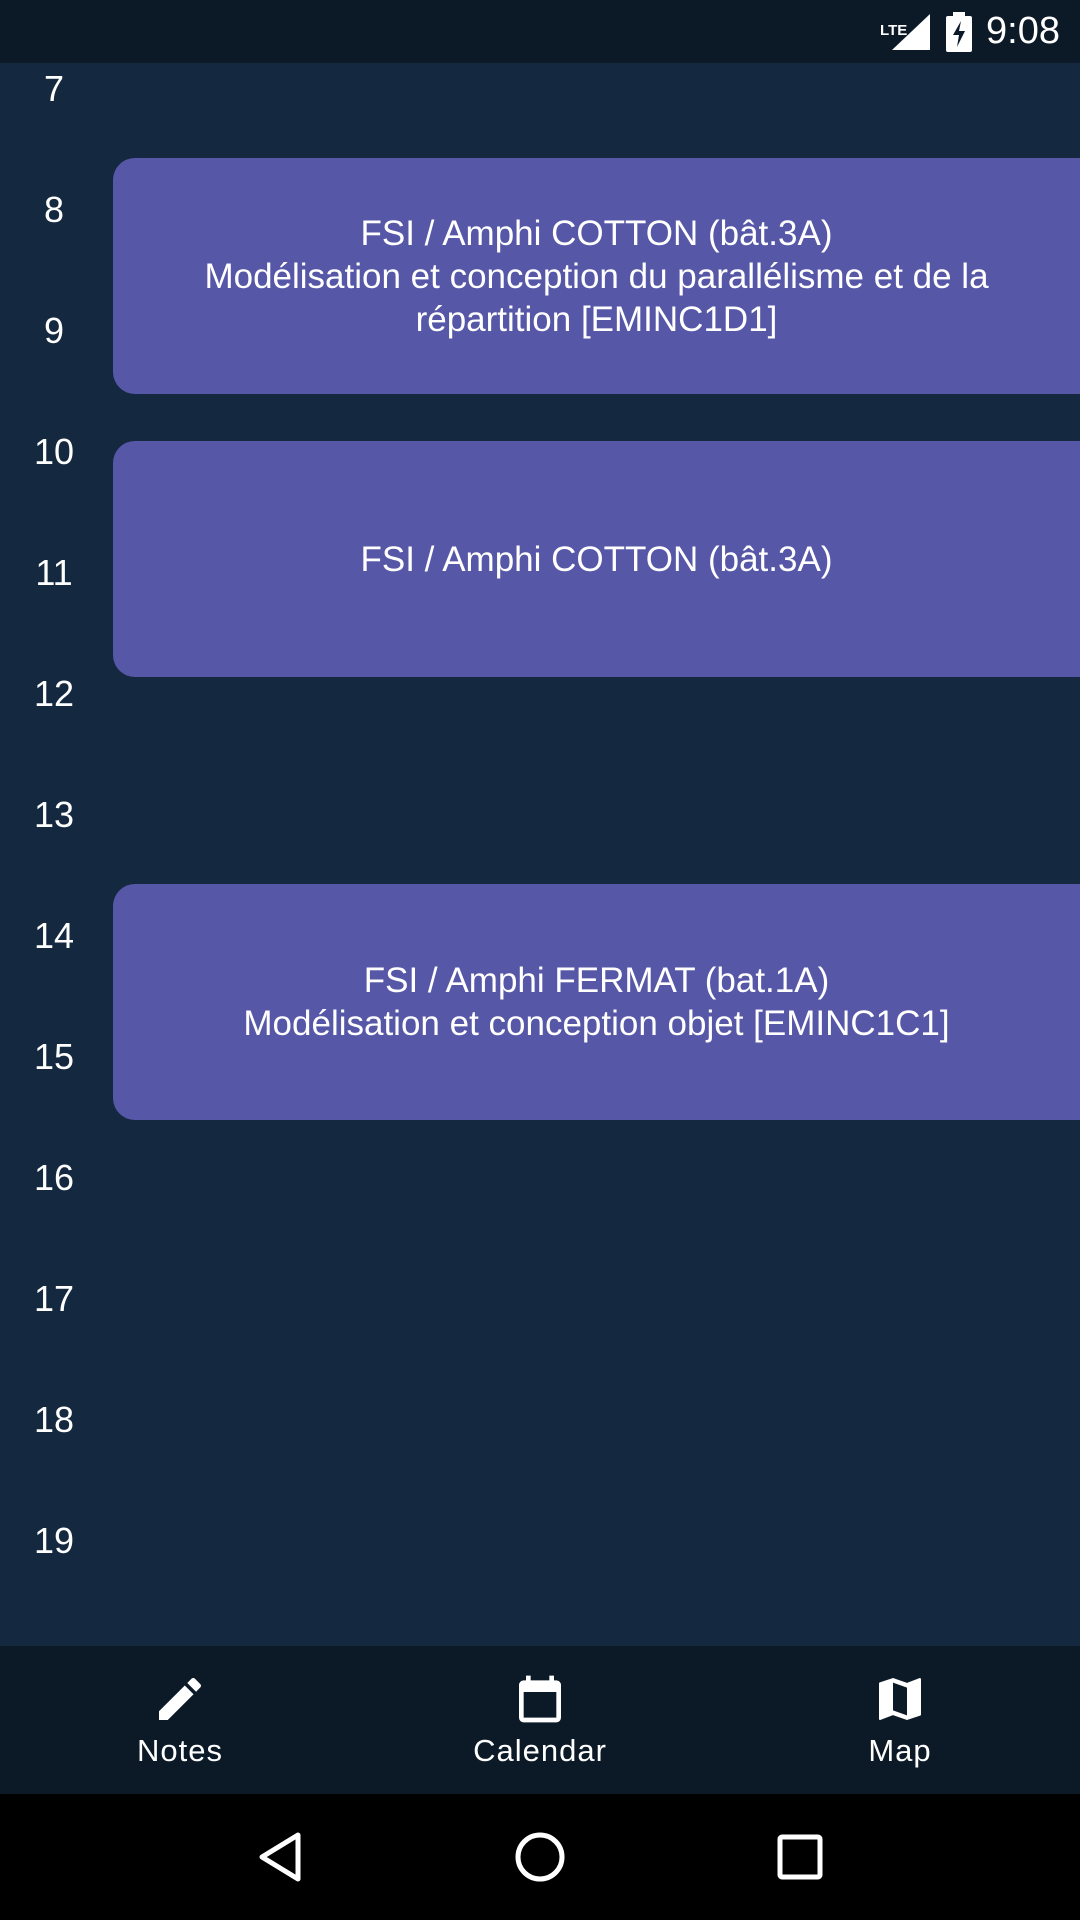  I want to click on hour-label-17: 17, so click(54, 1298).